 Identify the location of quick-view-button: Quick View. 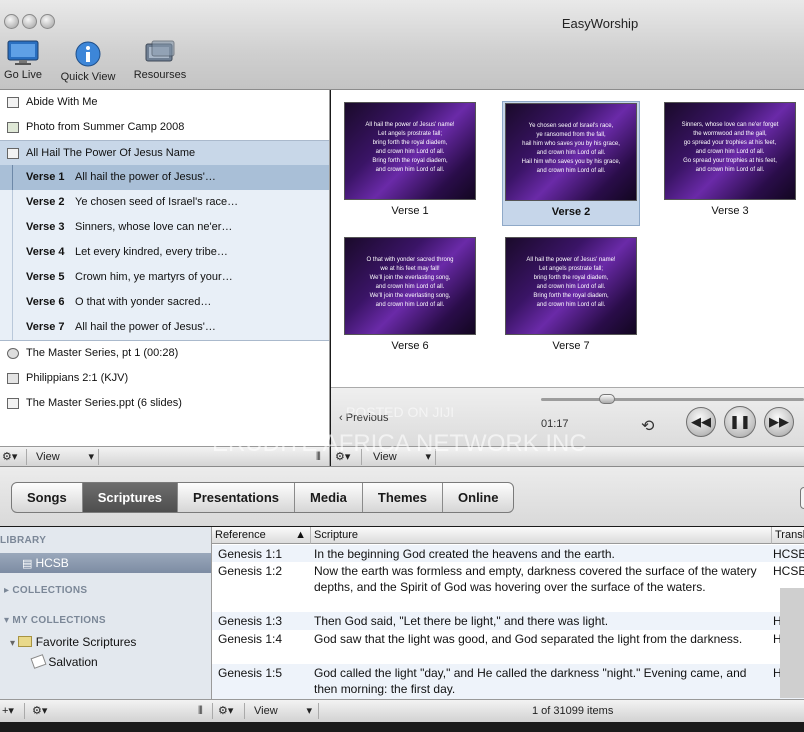
(88, 61).